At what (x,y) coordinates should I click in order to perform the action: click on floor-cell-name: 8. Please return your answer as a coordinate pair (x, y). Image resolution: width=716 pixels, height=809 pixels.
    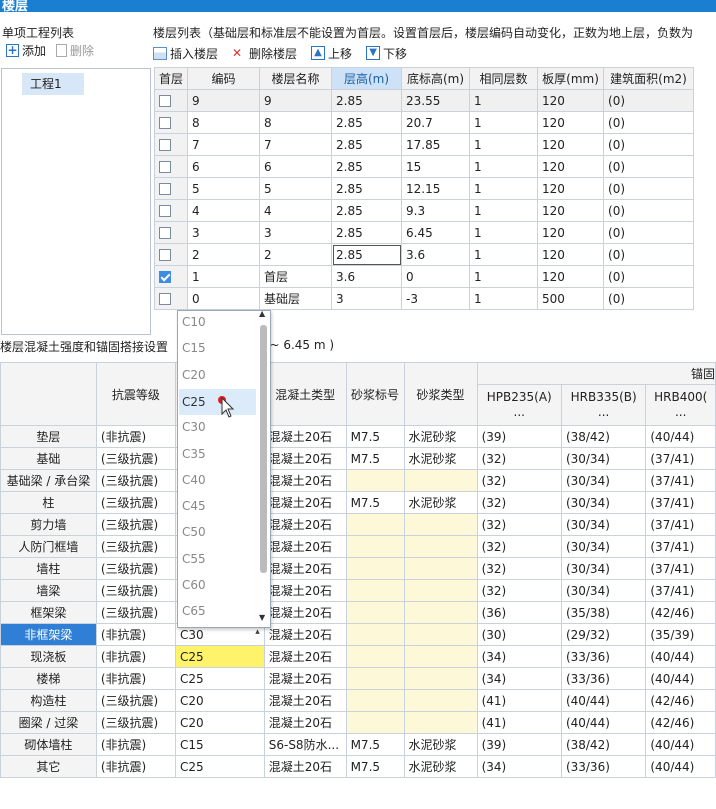
    Looking at the image, I should click on (296, 122).